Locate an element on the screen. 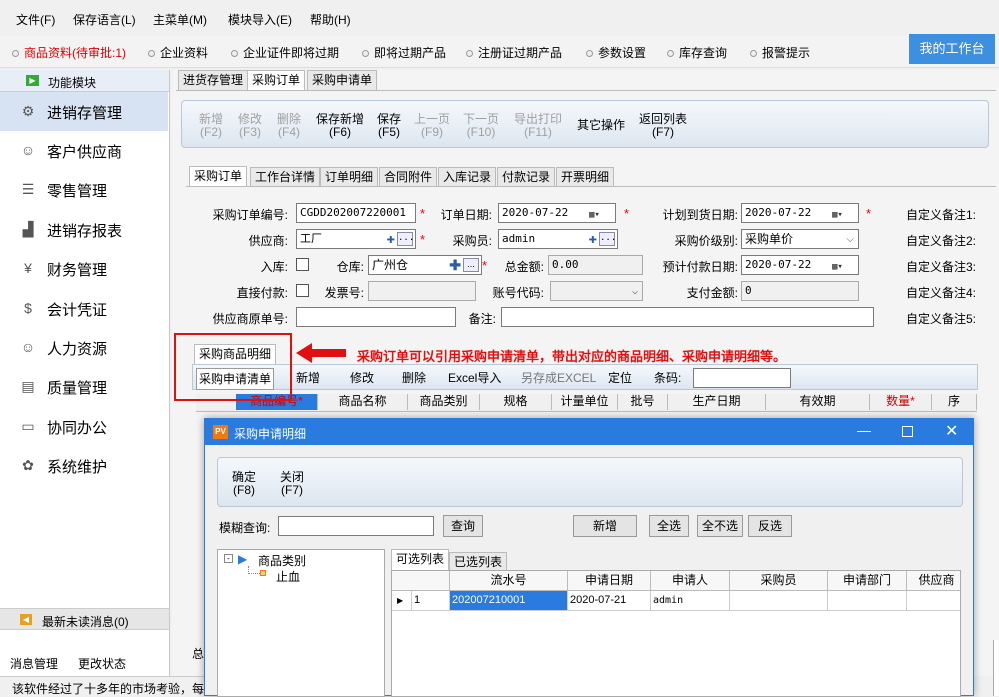 The image size is (999, 697). account-code-select: ⌵ is located at coordinates (596, 291).